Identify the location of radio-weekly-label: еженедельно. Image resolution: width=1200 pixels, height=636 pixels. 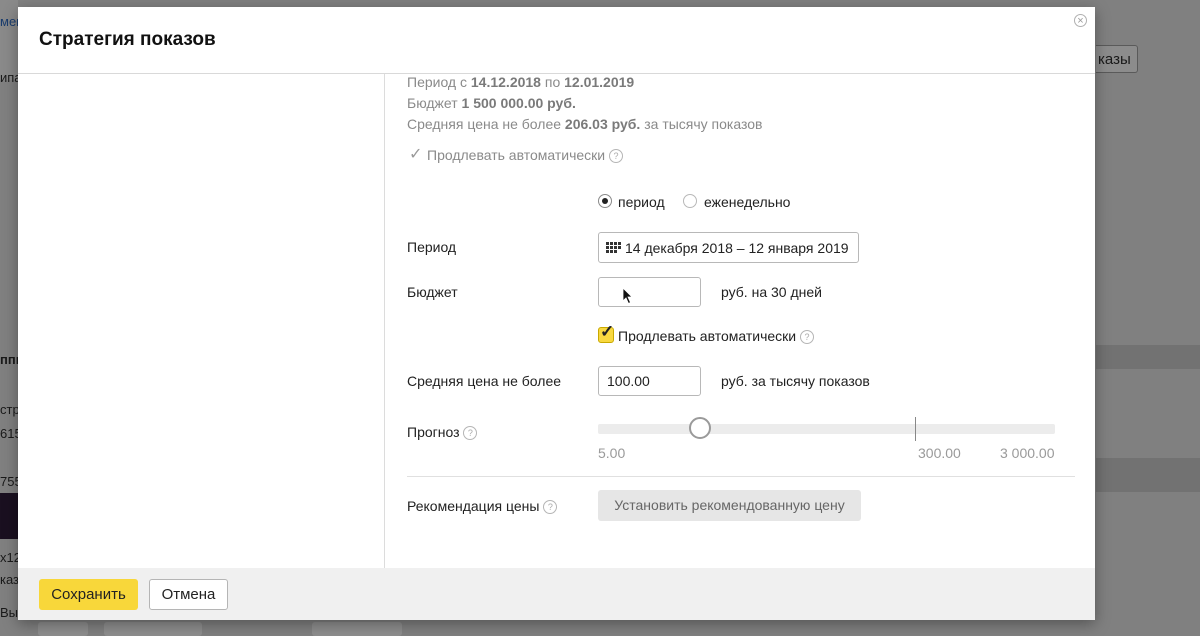
(747, 202).